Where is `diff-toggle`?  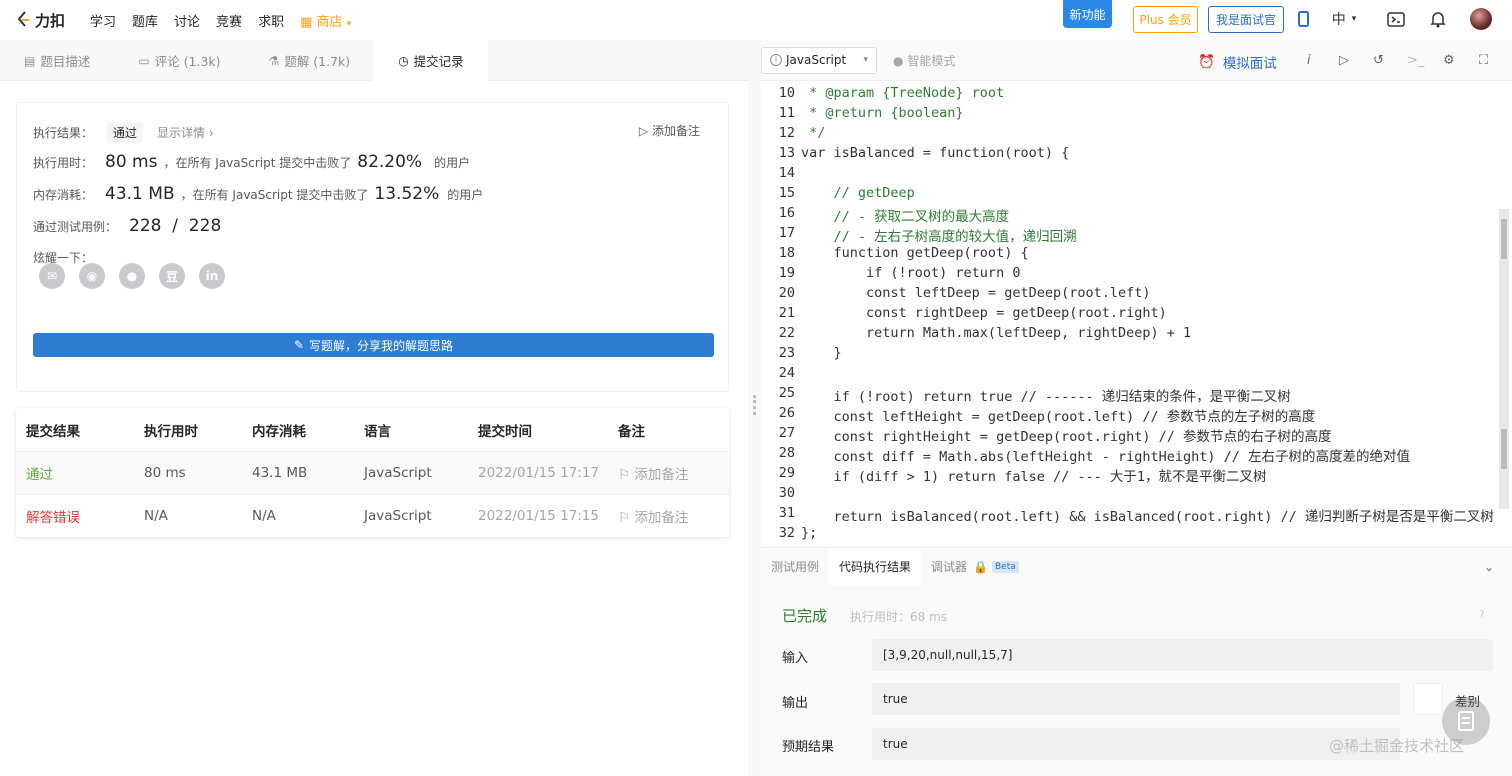 diff-toggle is located at coordinates (1428, 699).